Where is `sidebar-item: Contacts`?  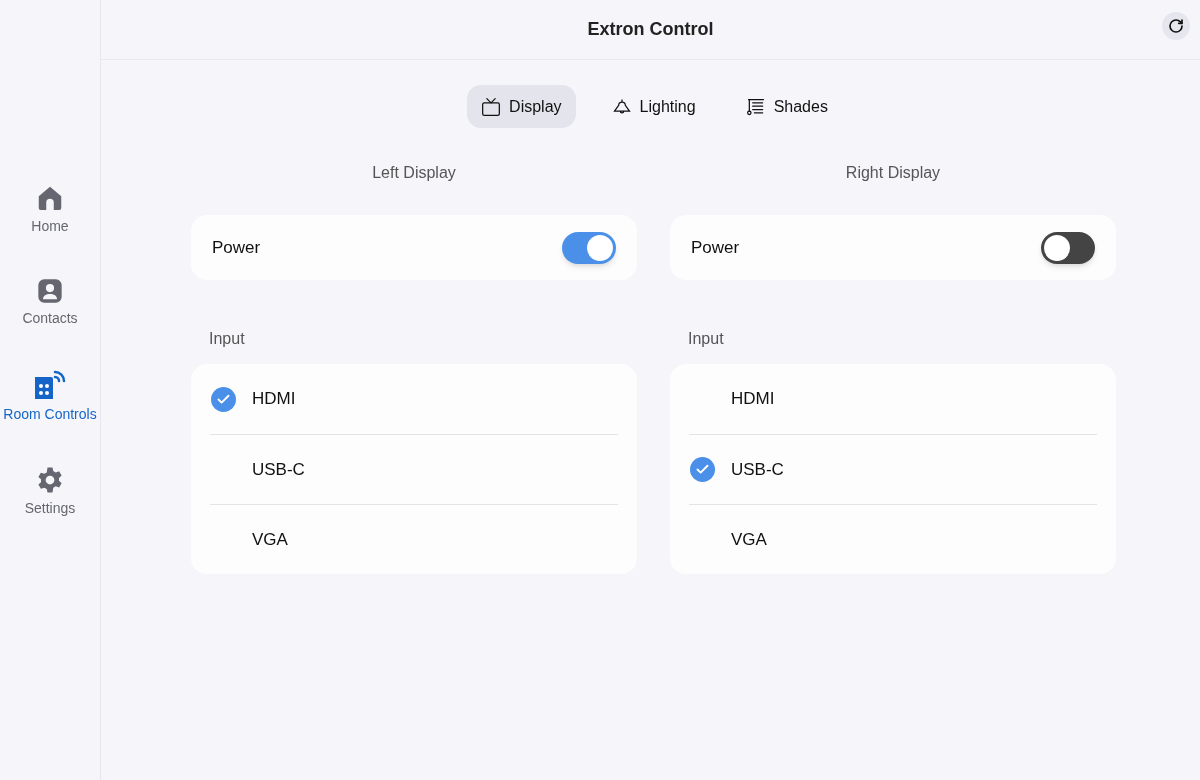
sidebar-item: Contacts is located at coordinates (50, 303).